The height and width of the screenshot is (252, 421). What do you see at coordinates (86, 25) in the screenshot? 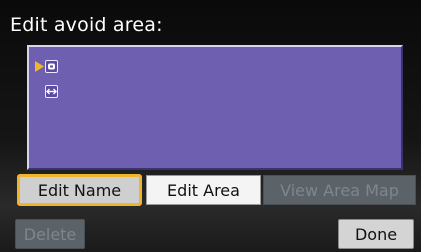
I see `page-title: Edit avoid area:` at bounding box center [86, 25].